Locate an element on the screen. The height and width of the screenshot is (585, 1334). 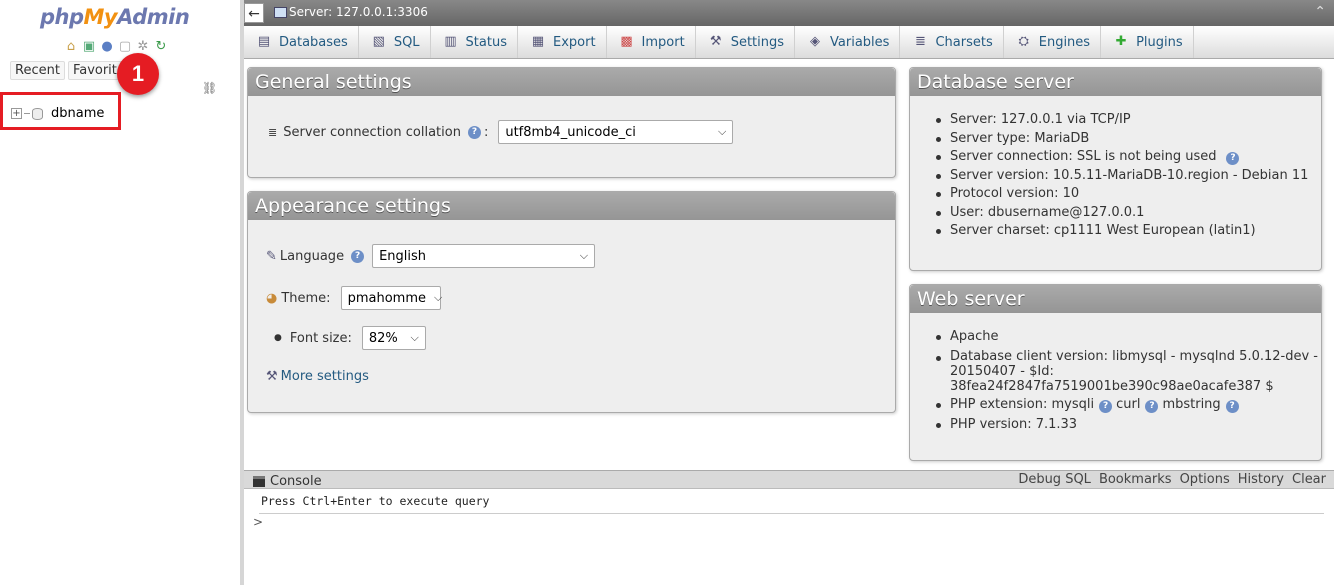
list-item: User: dbusername@127.0.0.1 is located at coordinates (1120, 213).